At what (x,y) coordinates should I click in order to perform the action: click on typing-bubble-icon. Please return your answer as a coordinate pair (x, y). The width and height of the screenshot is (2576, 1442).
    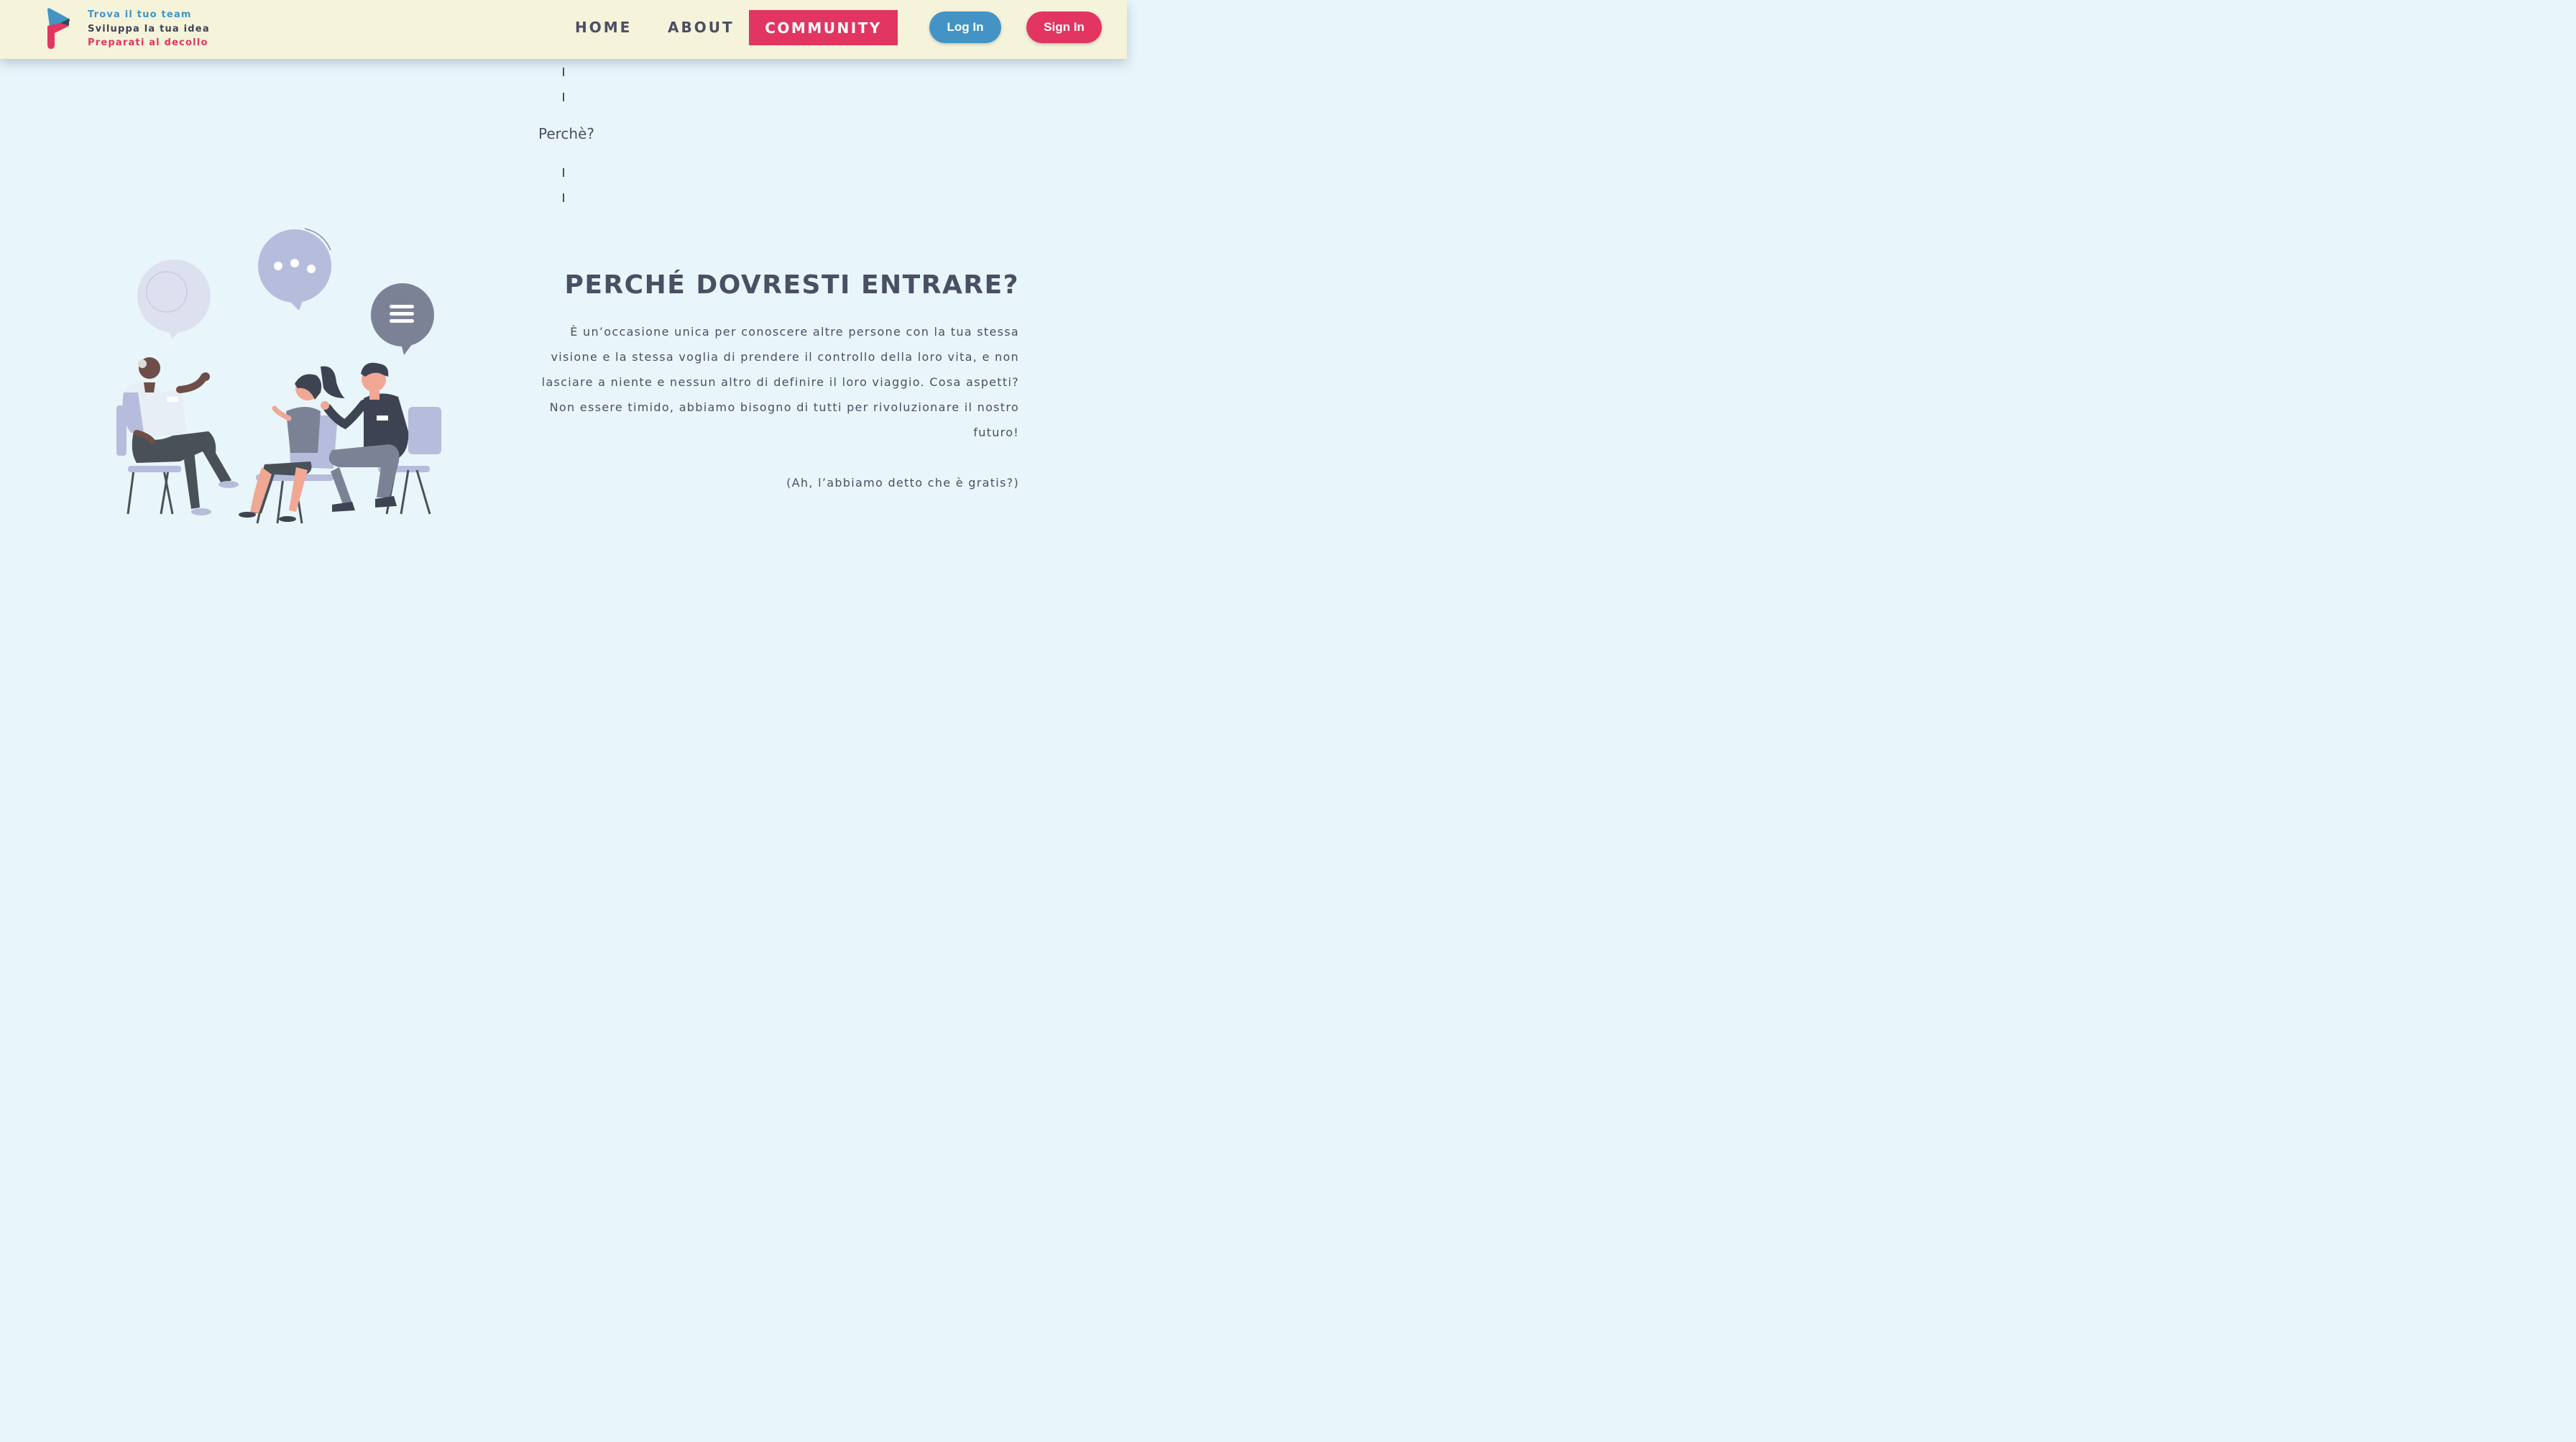
    Looking at the image, I should click on (294, 270).